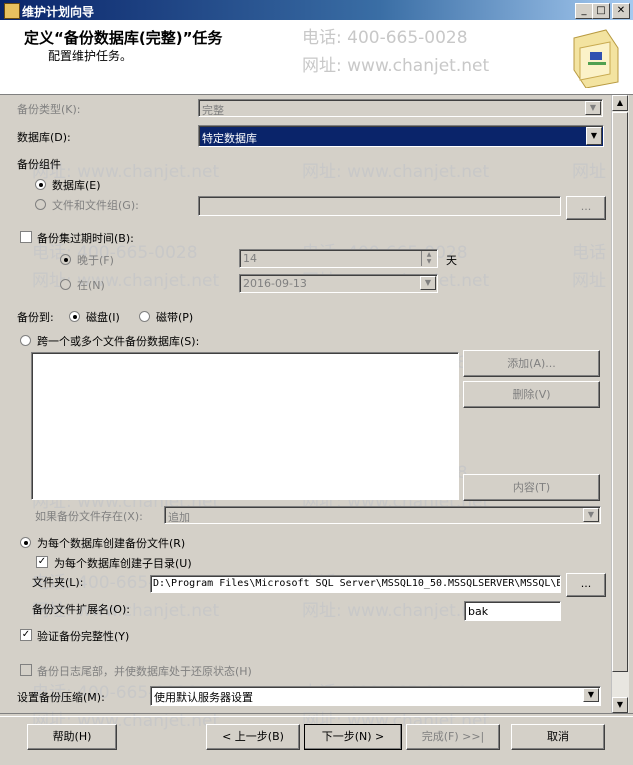  Describe the element at coordinates (26, 670) in the screenshot. I see `tail-log-checkbox` at that location.